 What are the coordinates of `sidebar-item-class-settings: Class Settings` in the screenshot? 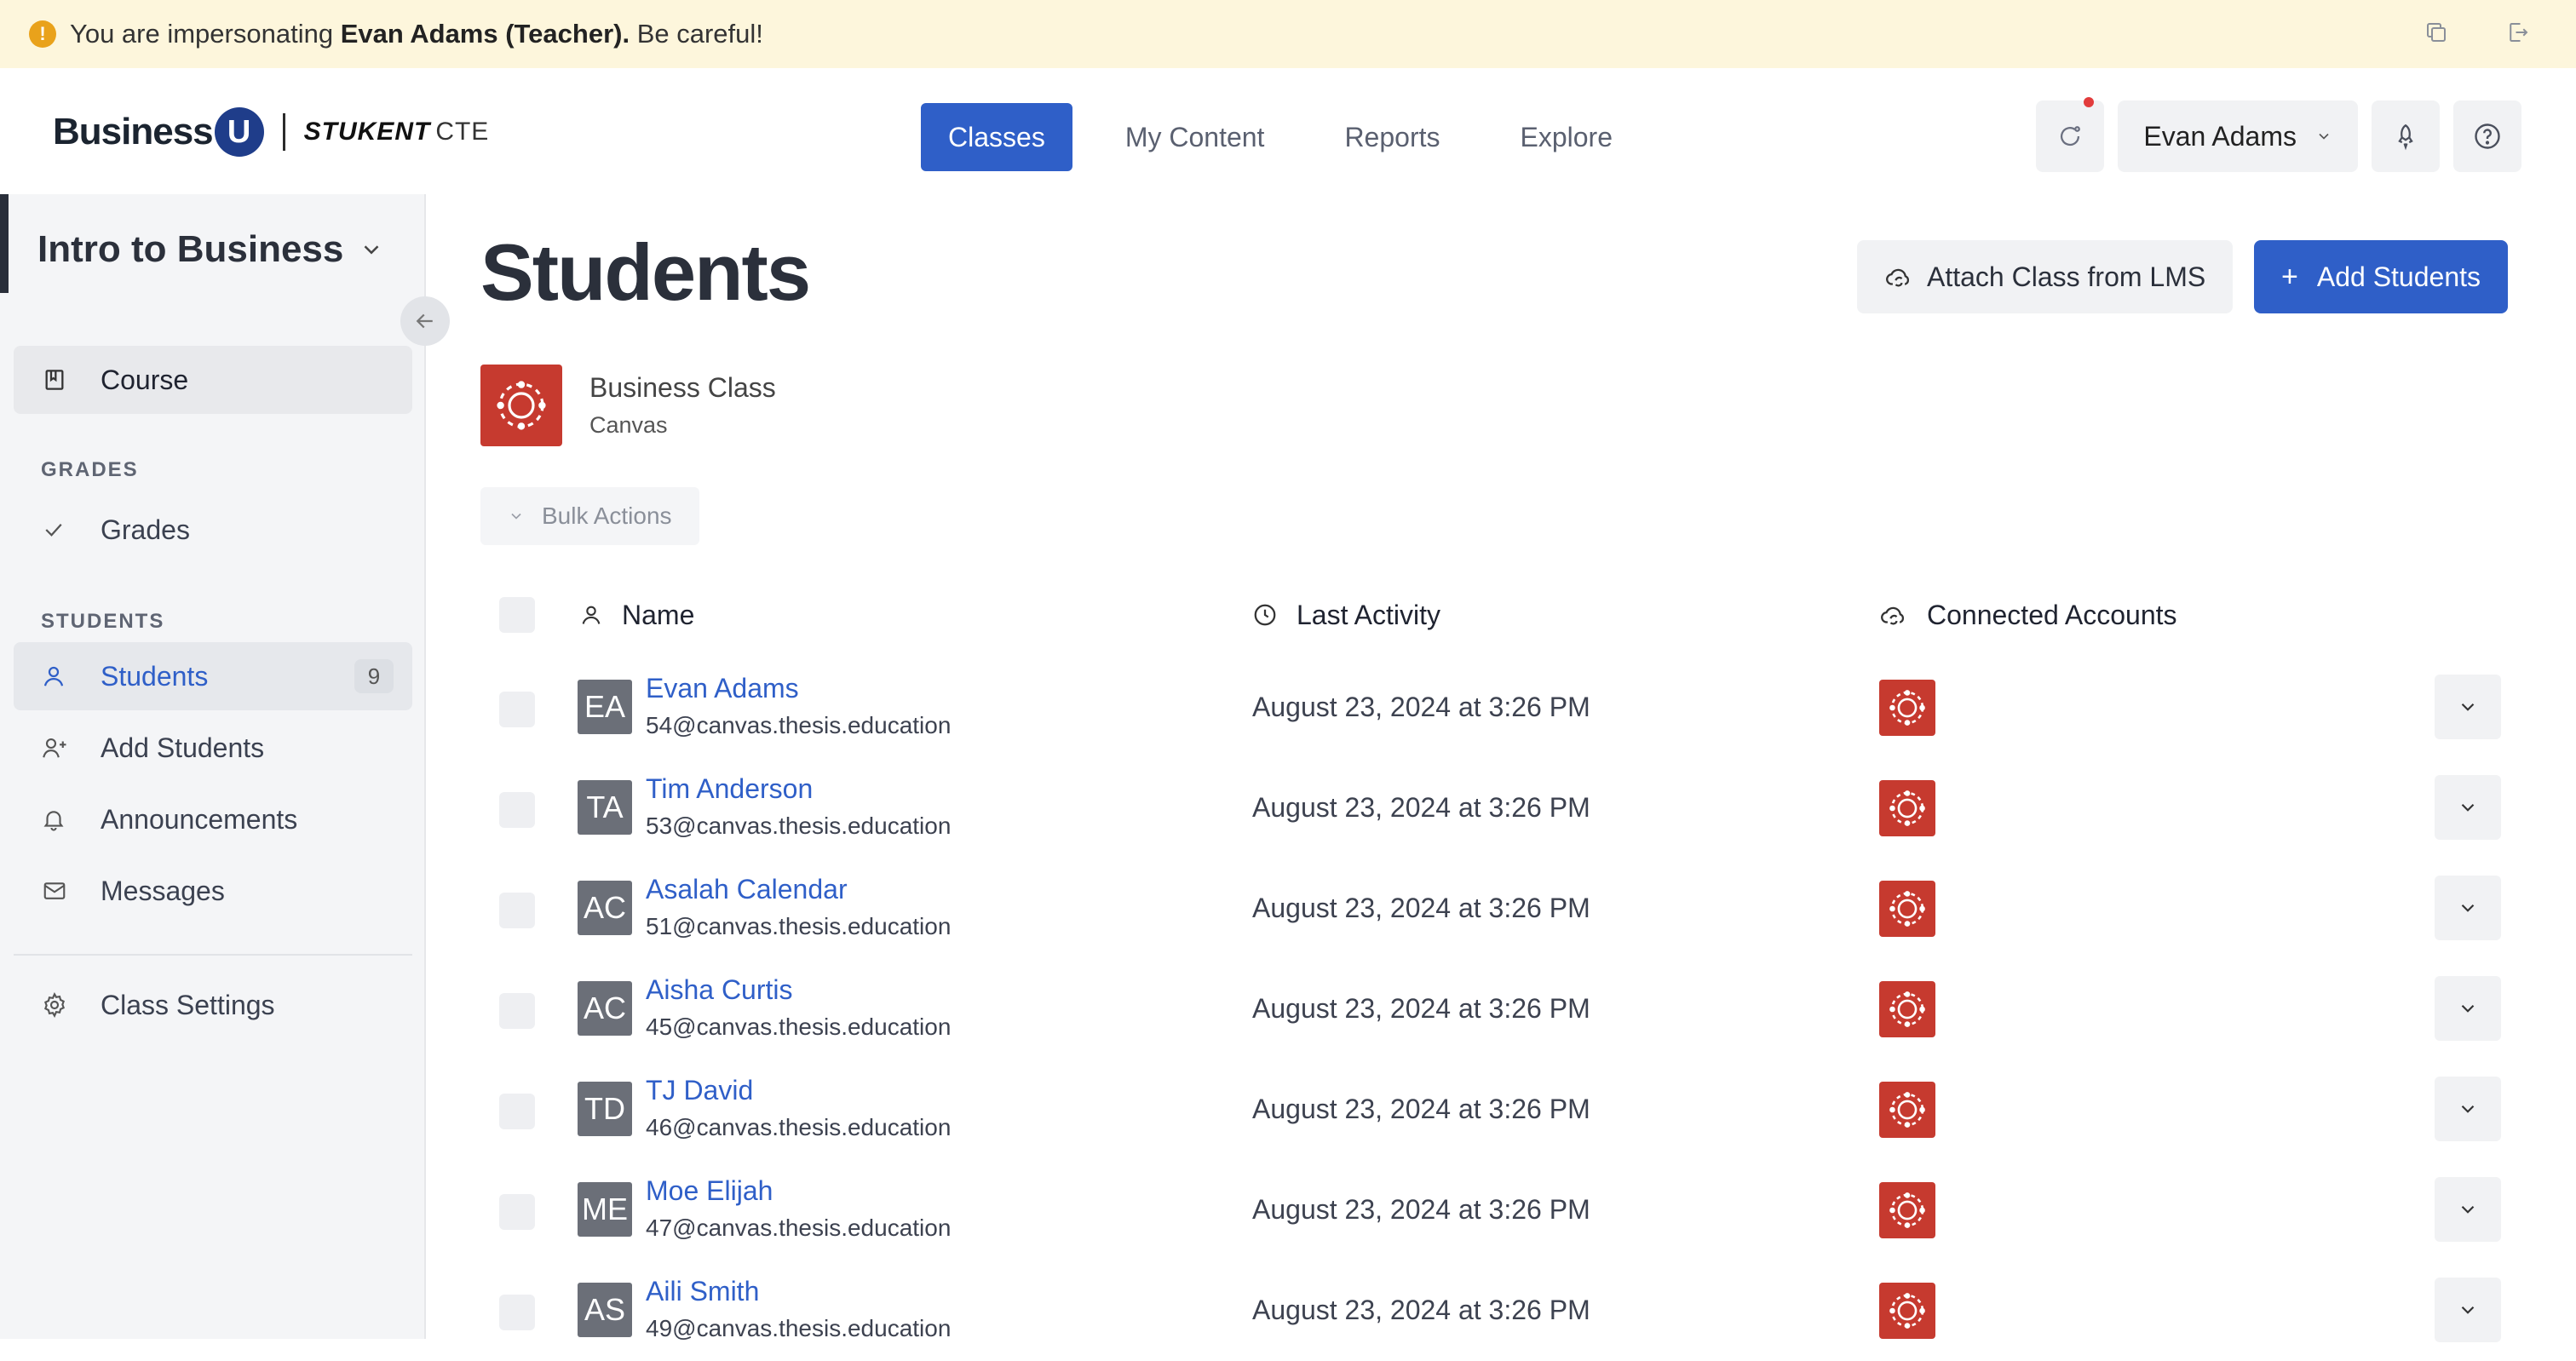 It's located at (213, 1005).